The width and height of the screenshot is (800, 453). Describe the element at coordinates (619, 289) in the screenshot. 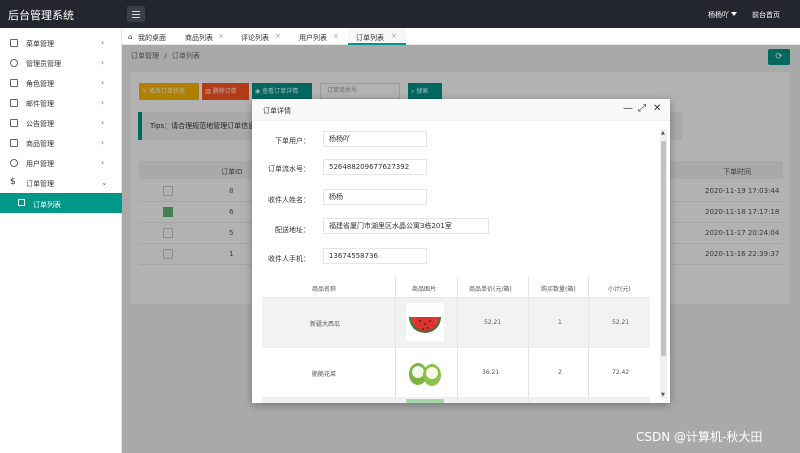

I see `column-header-subtotal: 小计(元)` at that location.